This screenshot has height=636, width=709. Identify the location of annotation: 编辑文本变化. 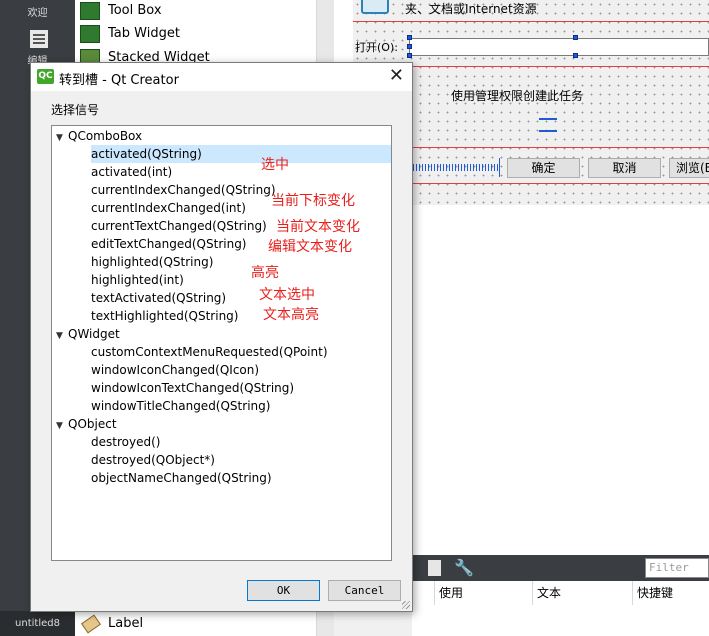
(310, 247).